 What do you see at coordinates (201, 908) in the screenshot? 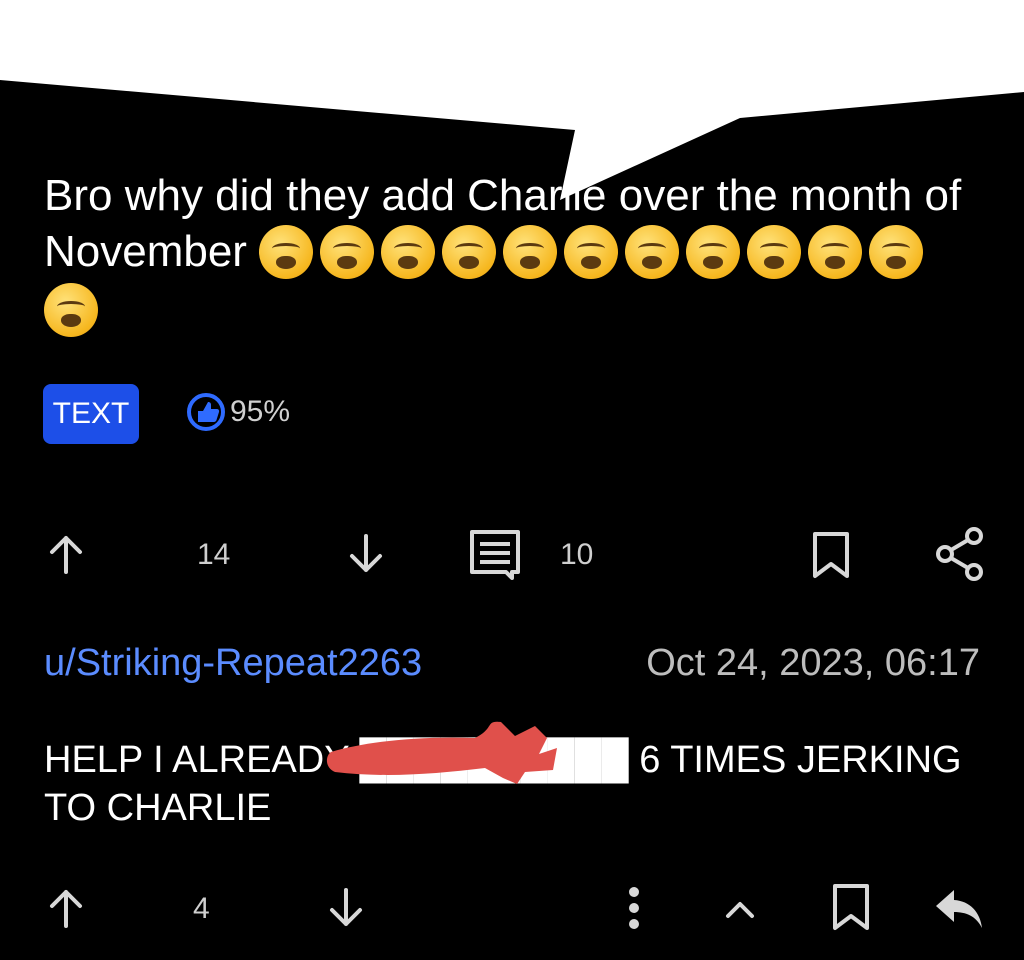
I see `comment-vote-count: 4` at bounding box center [201, 908].